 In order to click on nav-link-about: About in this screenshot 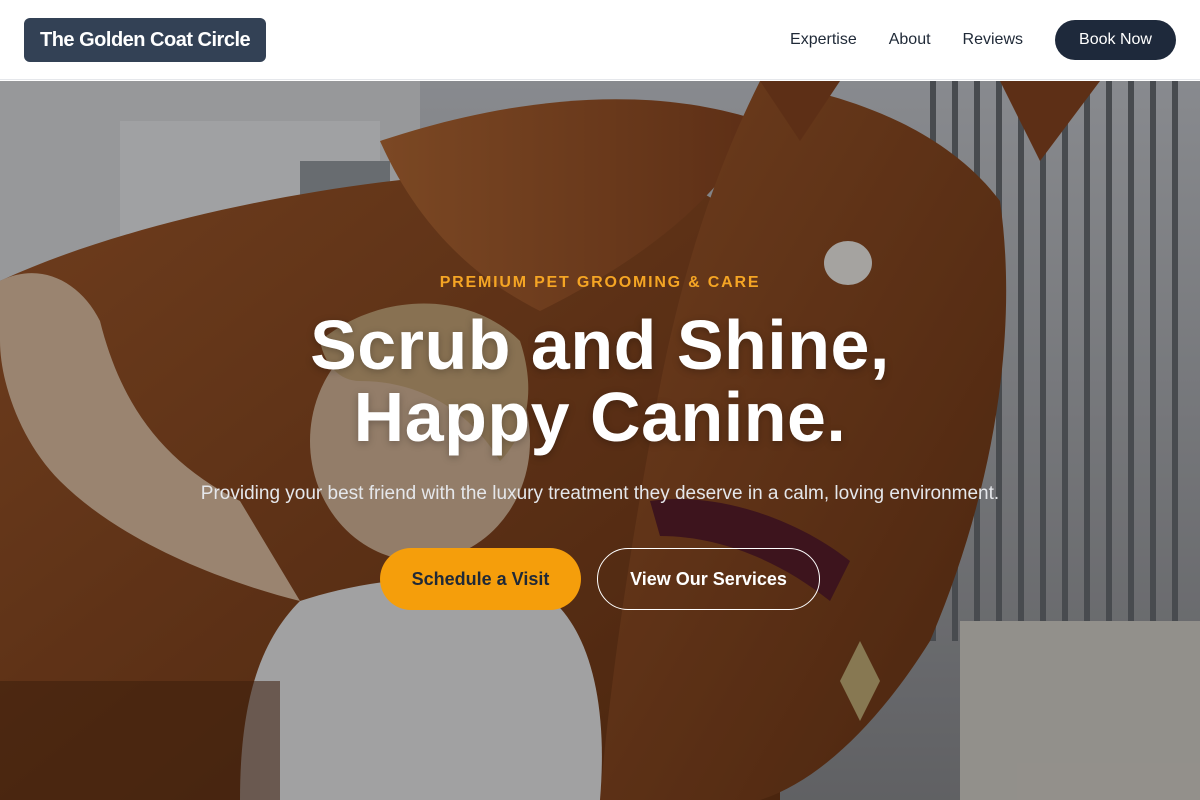, I will do `click(910, 40)`.